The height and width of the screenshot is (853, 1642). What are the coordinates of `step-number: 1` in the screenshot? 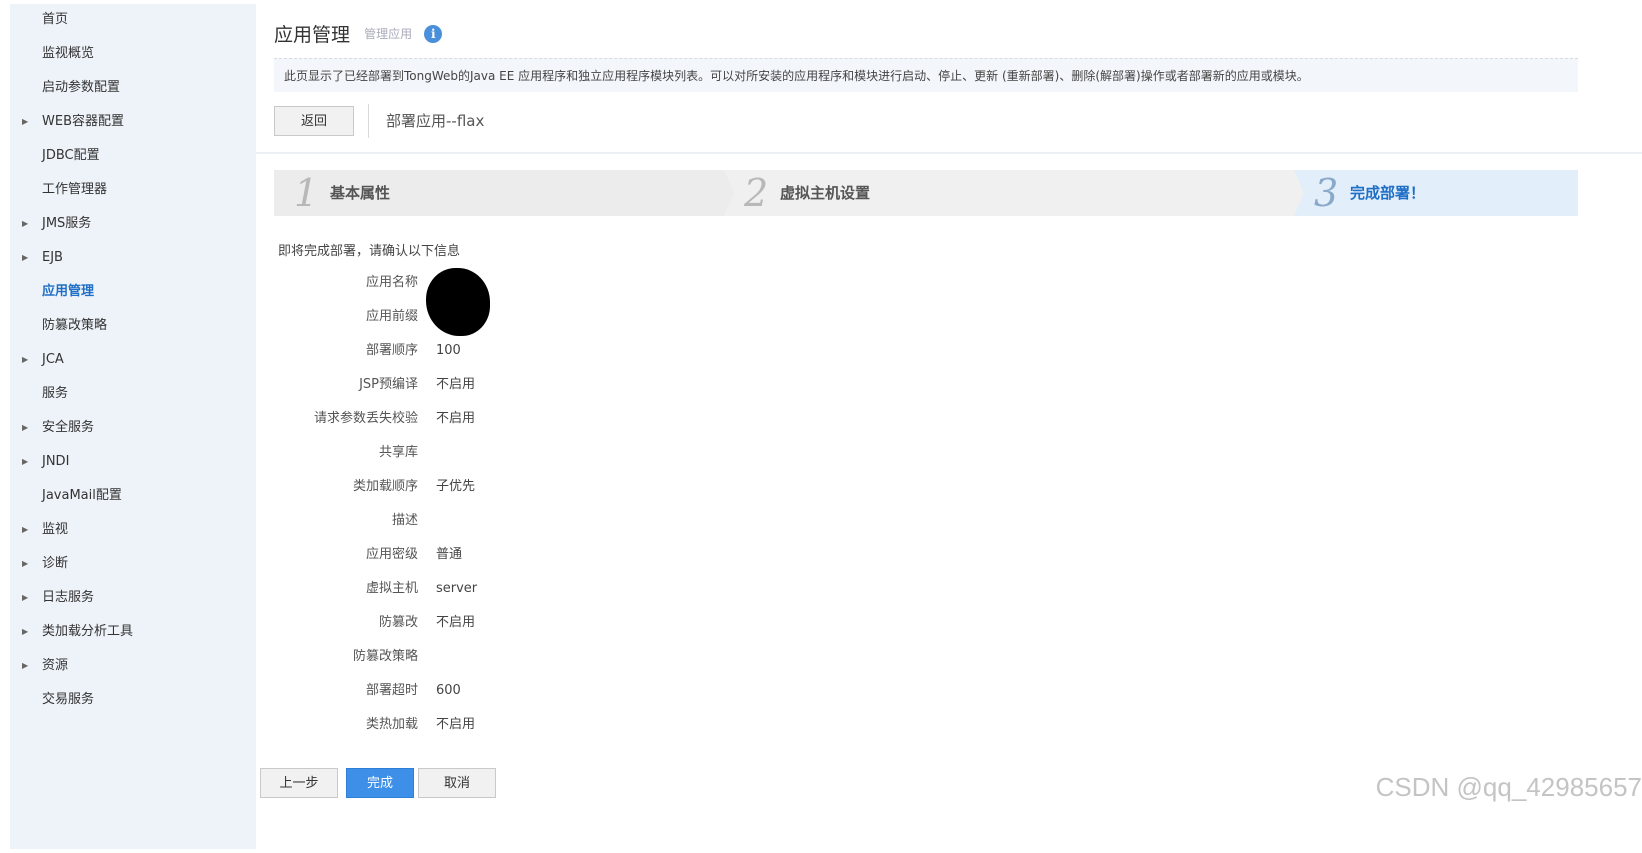 It's located at (306, 193).